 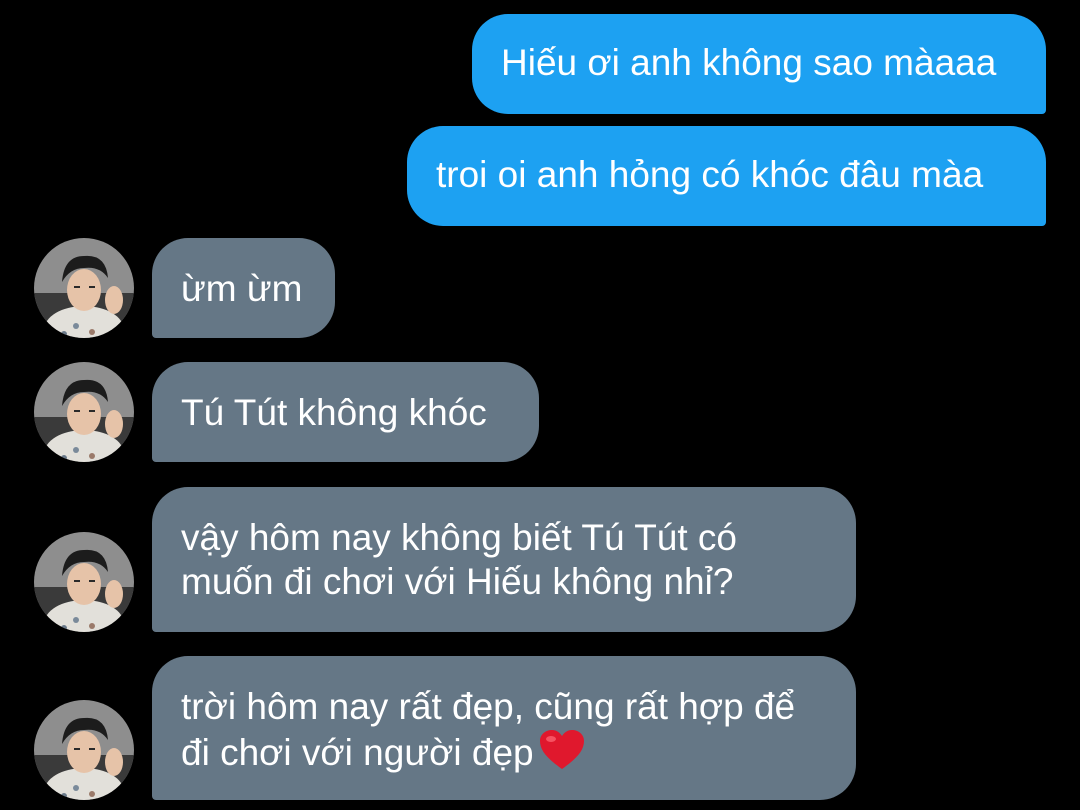 I want to click on message-line: vậy hôm nay không biết Tú Tút có, so click(x=459, y=537).